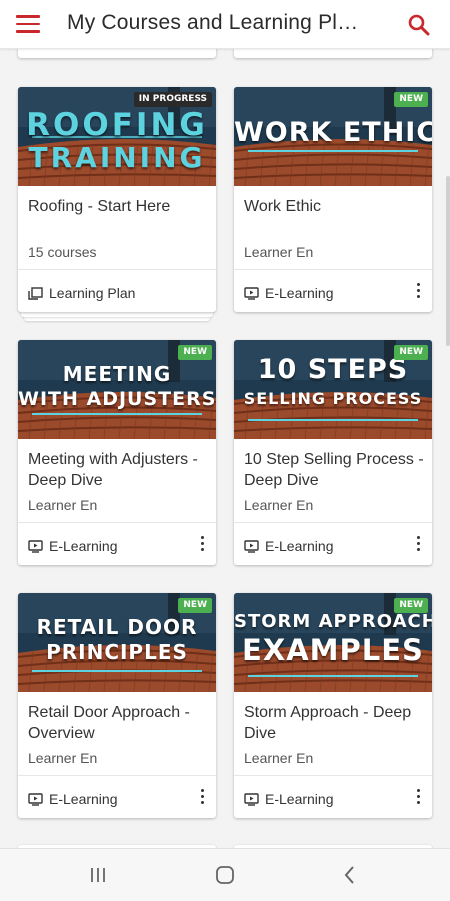  I want to click on thumbnail-line: SELLING PROCESS, so click(333, 398).